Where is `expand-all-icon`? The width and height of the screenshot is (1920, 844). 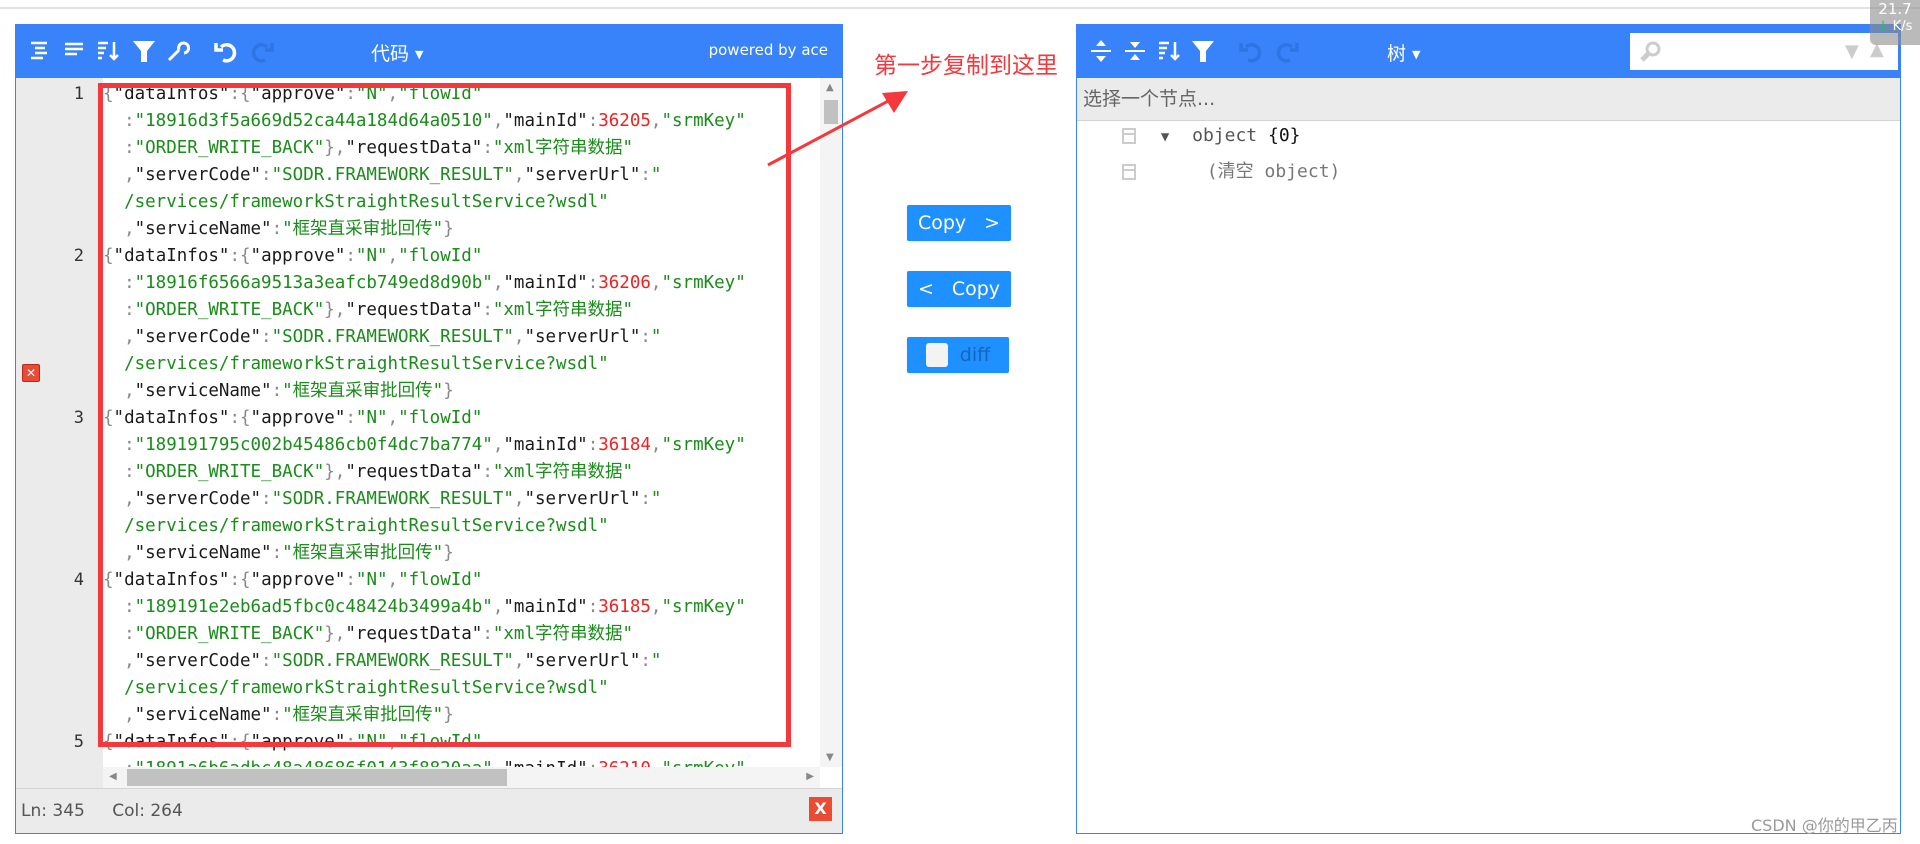
expand-all-icon is located at coordinates (1101, 51).